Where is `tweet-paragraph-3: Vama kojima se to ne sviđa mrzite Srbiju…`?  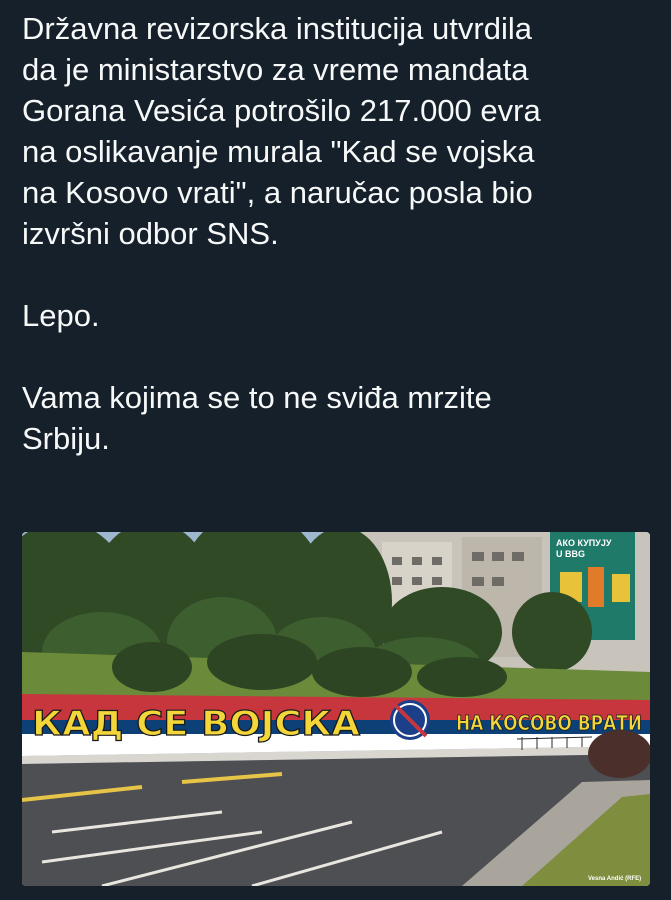 tweet-paragraph-3: Vama kojima se to ne sviđa mrzite Srbiju… is located at coordinates (257, 418).